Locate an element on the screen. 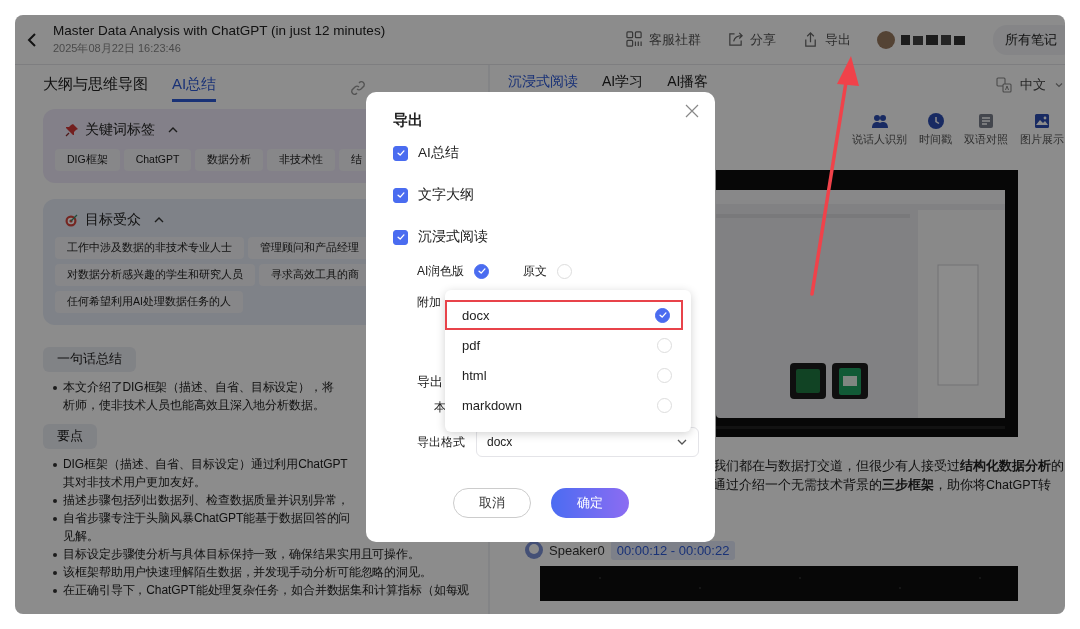 The image size is (1080, 629). checkbox-label: 沉浸式阅读 is located at coordinates (453, 237).